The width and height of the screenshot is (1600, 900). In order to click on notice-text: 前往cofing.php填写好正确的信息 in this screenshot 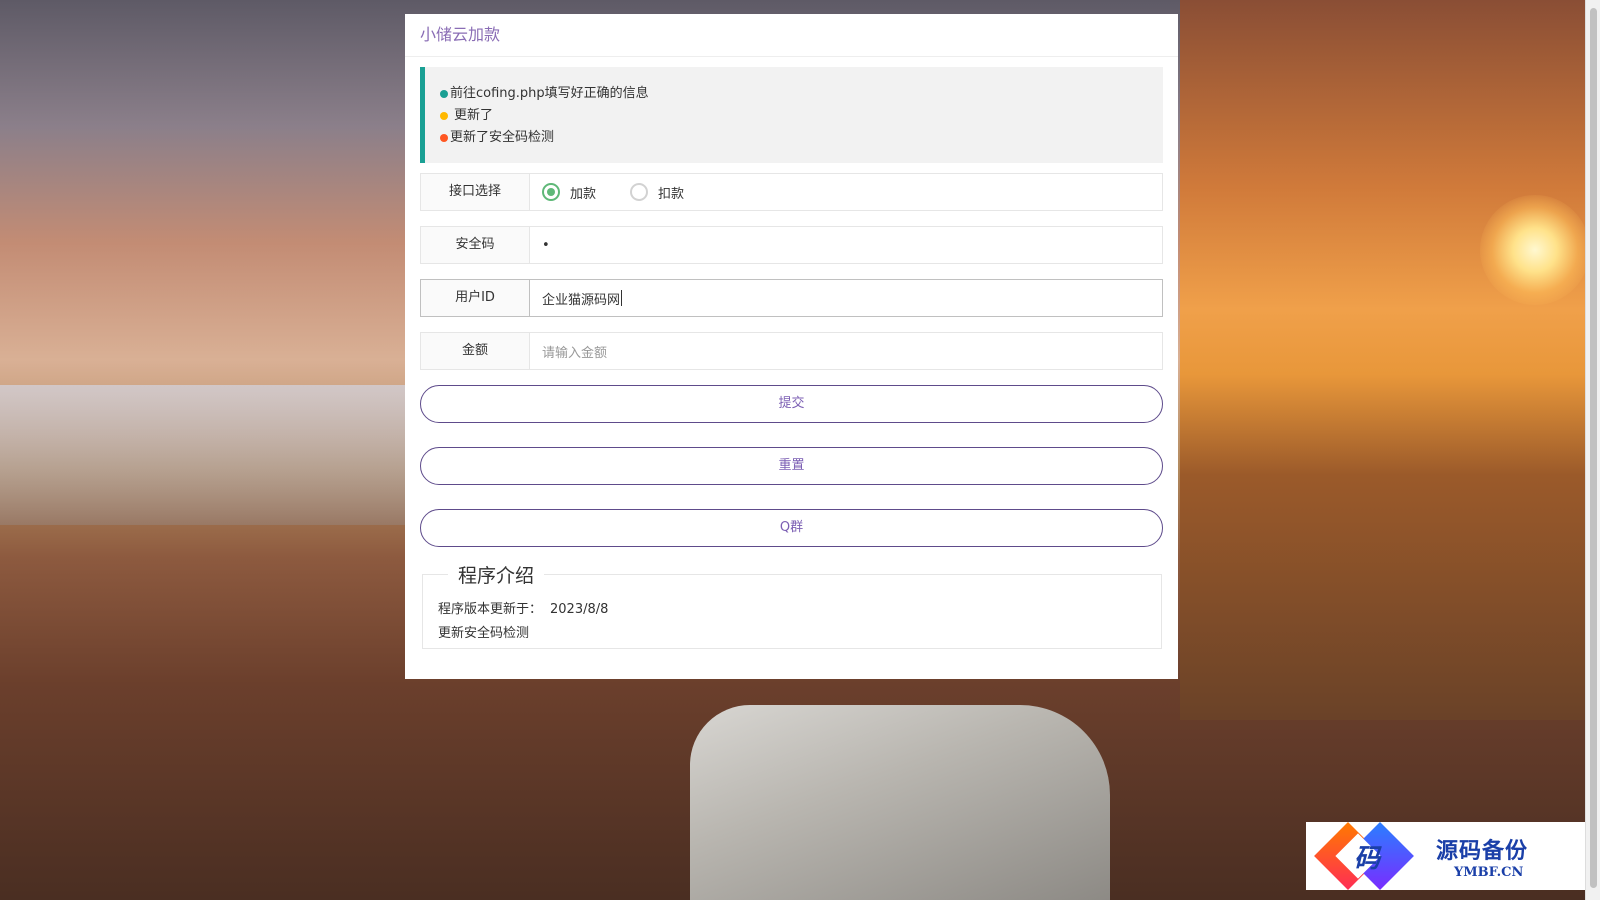, I will do `click(549, 93)`.